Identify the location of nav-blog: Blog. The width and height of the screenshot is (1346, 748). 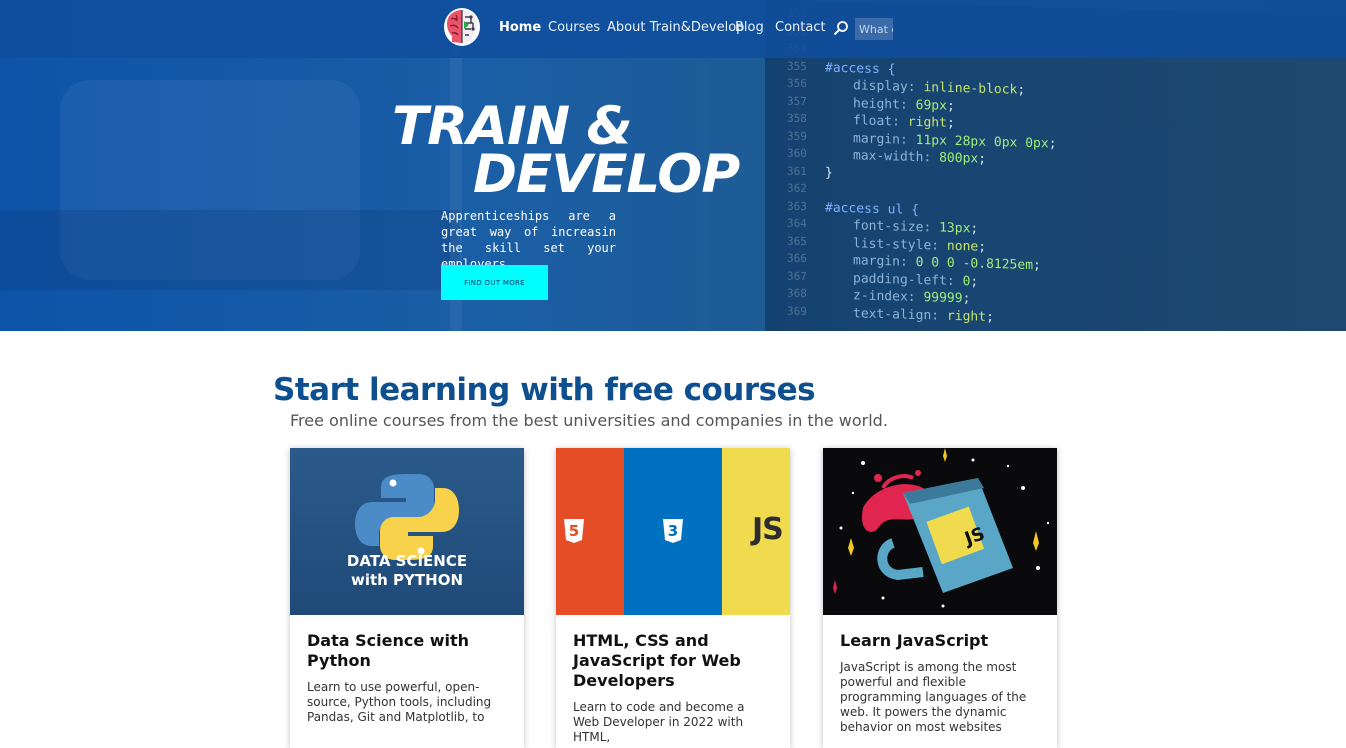
(749, 27).